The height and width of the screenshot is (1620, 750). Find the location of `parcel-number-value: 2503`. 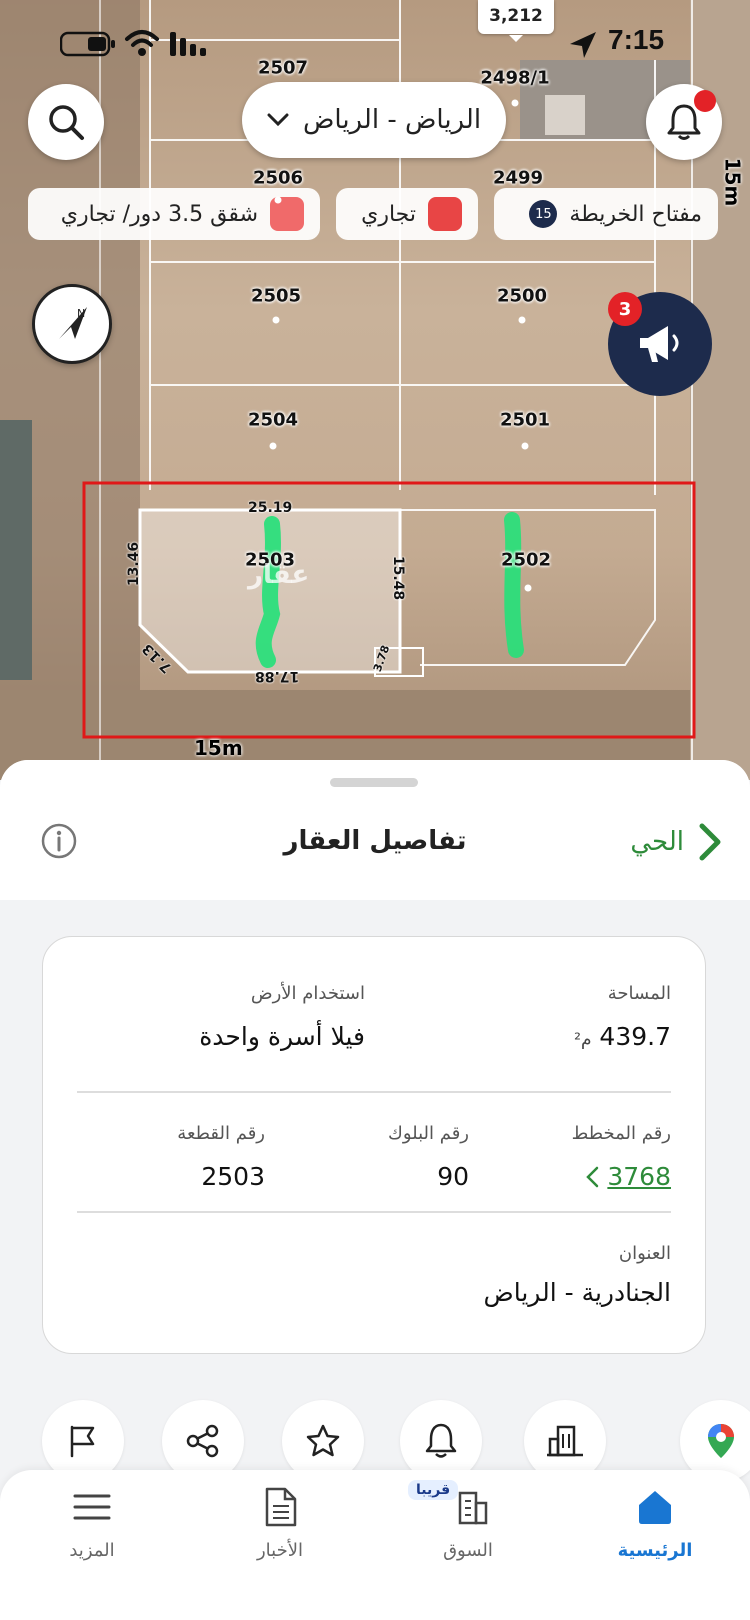

parcel-number-value: 2503 is located at coordinates (233, 1176).